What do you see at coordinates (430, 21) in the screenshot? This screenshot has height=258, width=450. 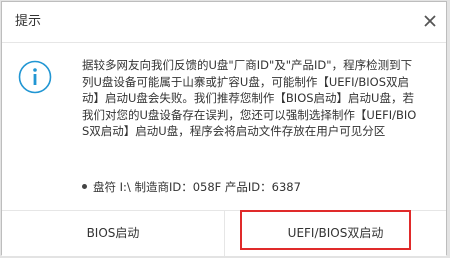 I see `close-icon` at bounding box center [430, 21].